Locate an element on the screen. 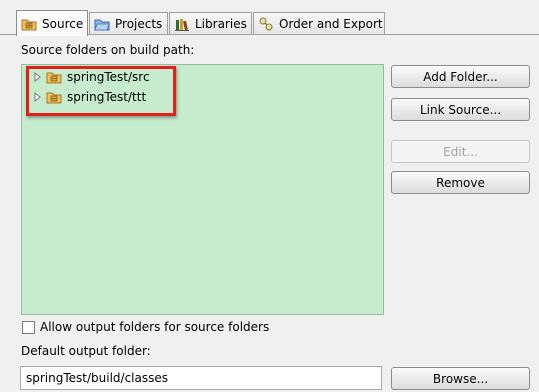 The height and width of the screenshot is (392, 539). annotation-highlight-box is located at coordinates (101, 91).